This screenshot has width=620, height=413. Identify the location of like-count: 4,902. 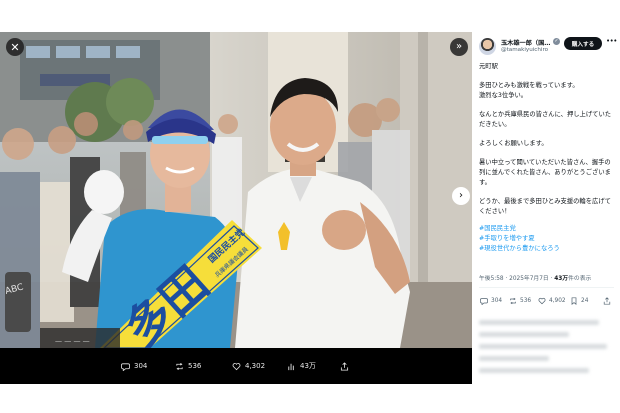
(557, 301).